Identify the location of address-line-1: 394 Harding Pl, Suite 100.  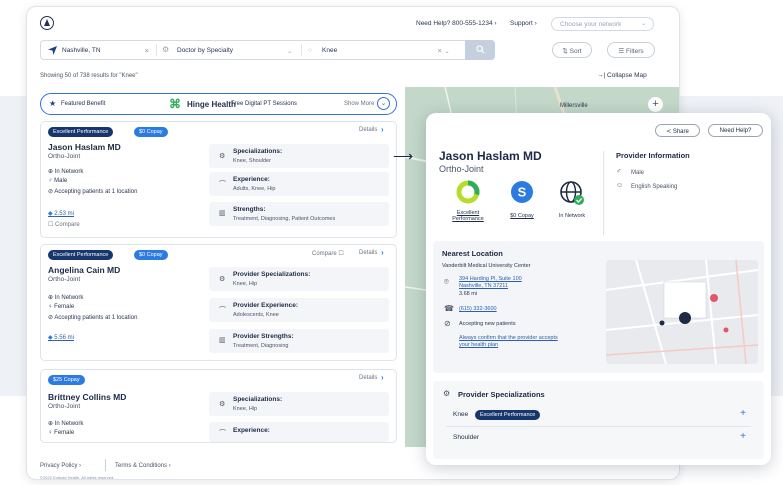
(490, 279).